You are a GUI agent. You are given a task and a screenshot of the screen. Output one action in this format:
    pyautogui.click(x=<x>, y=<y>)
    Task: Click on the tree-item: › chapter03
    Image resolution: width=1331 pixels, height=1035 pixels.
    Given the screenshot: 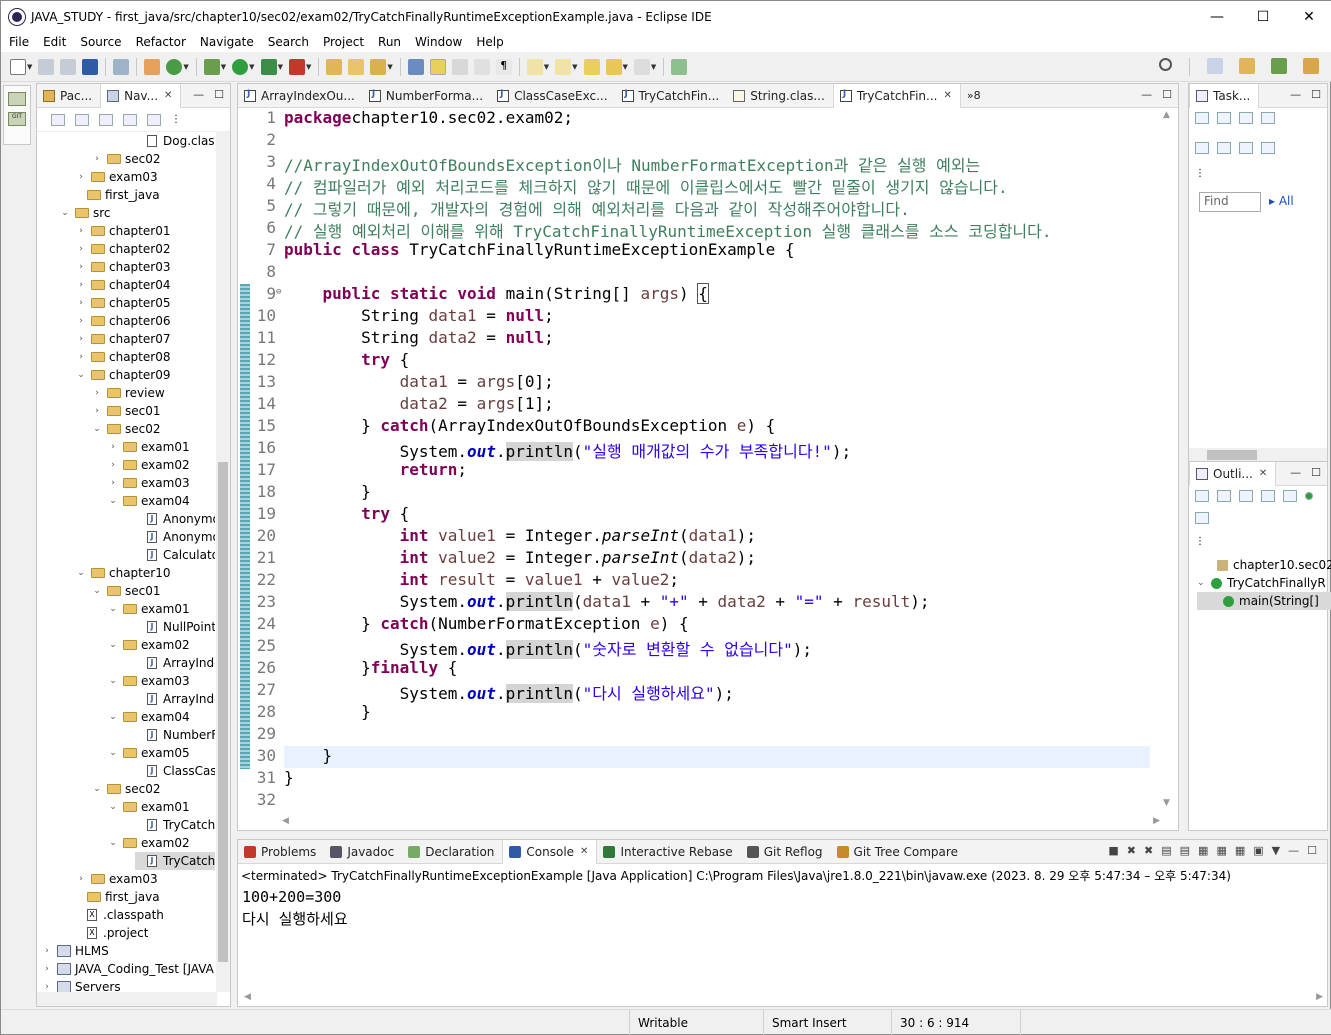 What is the action you would take?
    pyautogui.click(x=122, y=267)
    